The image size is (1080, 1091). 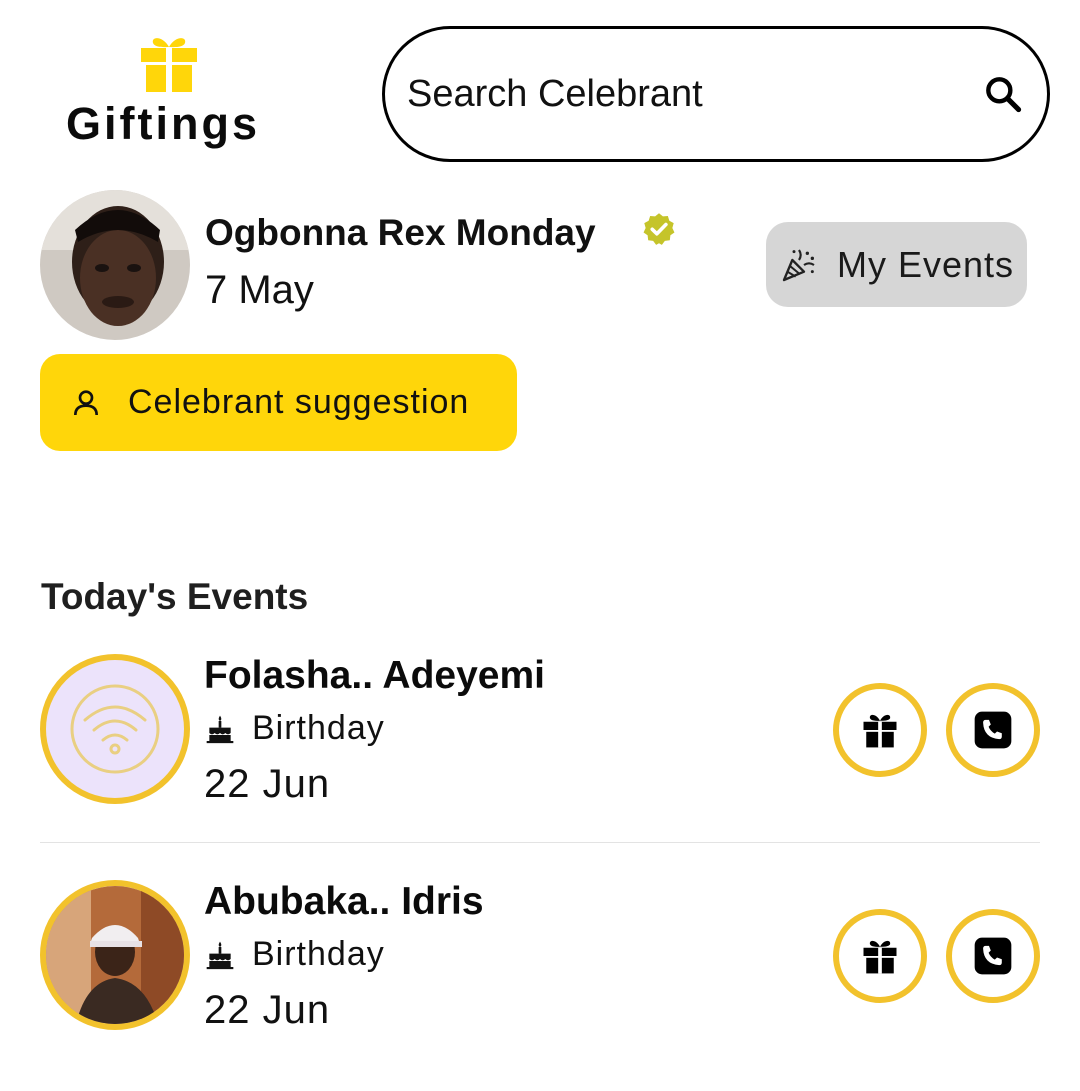 I want to click on verified-badge-icon, so click(x=659, y=229).